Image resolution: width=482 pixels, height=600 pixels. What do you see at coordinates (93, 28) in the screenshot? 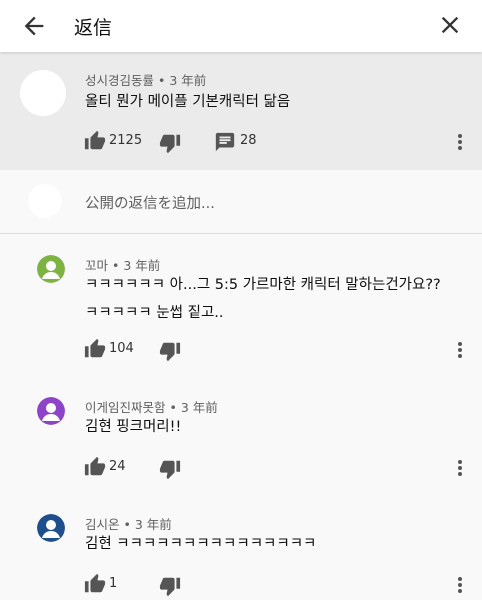
I see `page-title: 返信` at bounding box center [93, 28].